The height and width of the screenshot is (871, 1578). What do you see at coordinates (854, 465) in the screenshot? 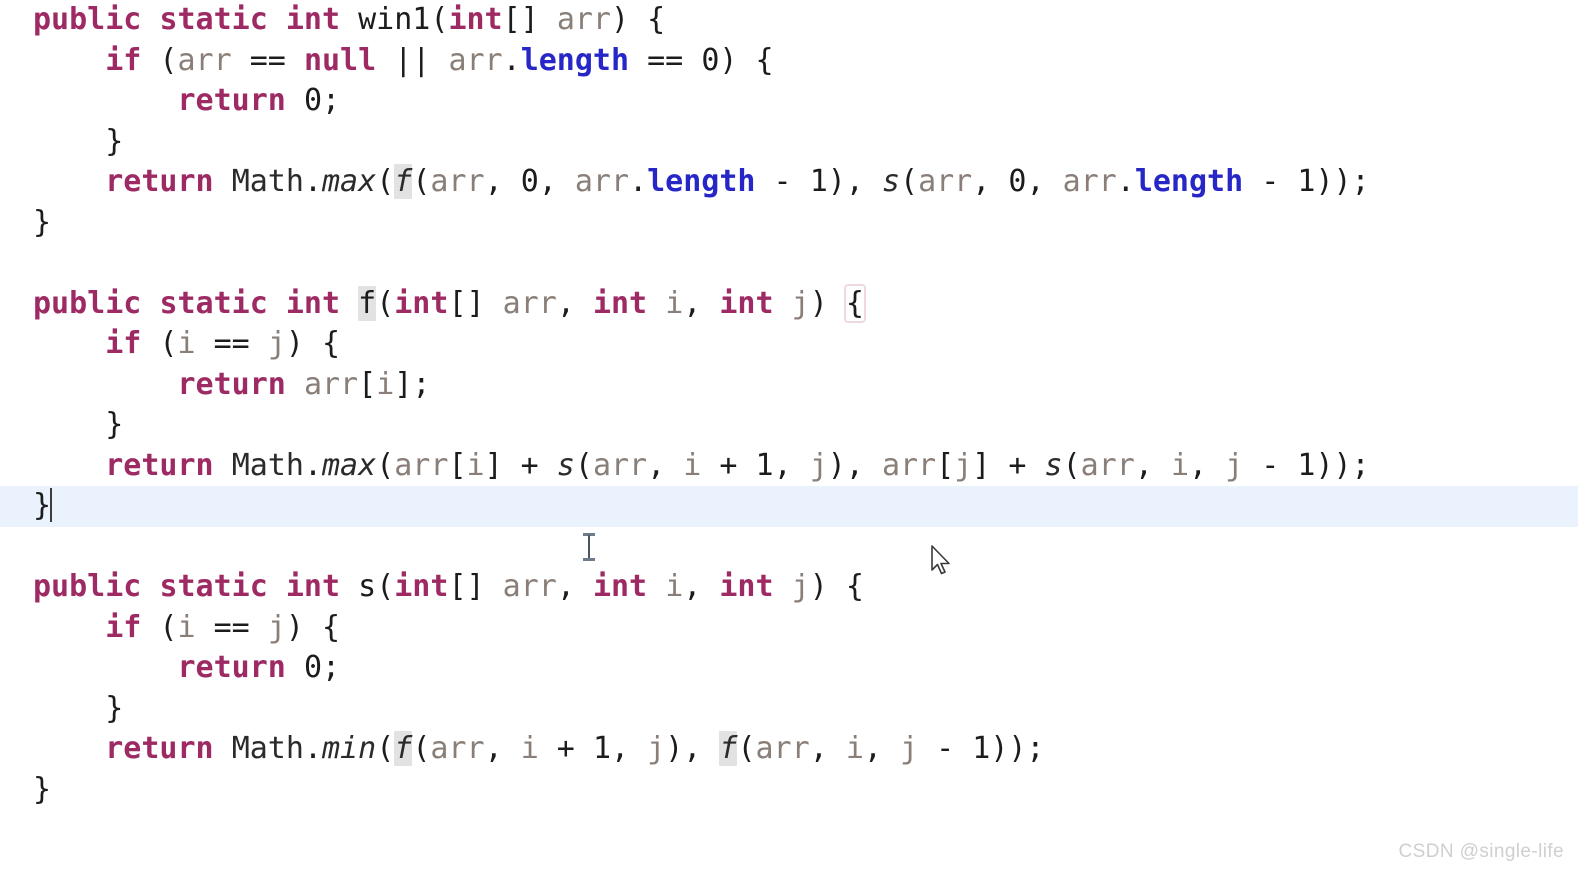
I see `punctuation: ),` at bounding box center [854, 465].